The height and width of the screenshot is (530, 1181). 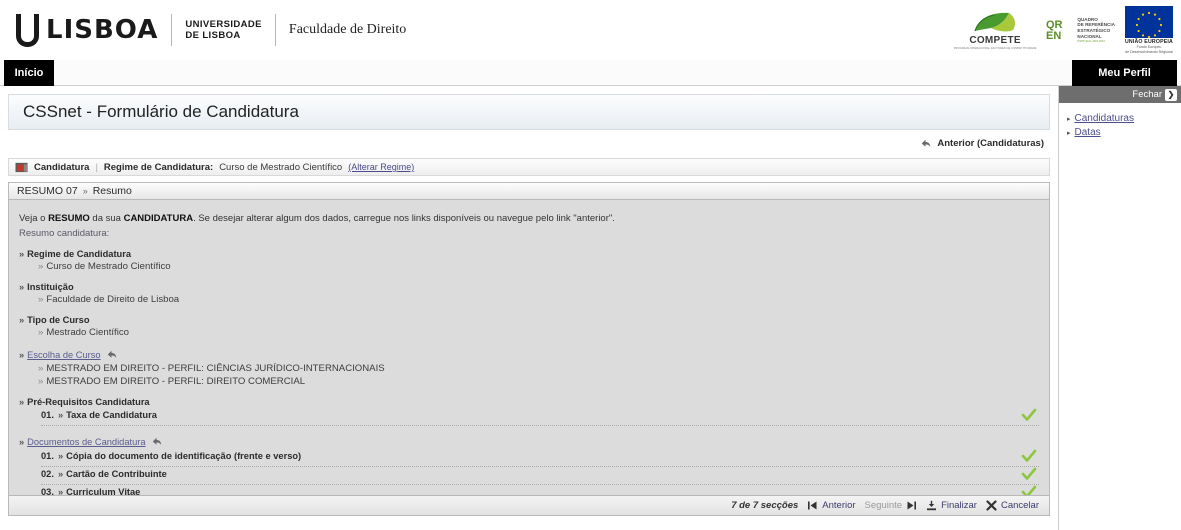 I want to click on alterar-regime-link: (Alterar Regime), so click(x=381, y=167).